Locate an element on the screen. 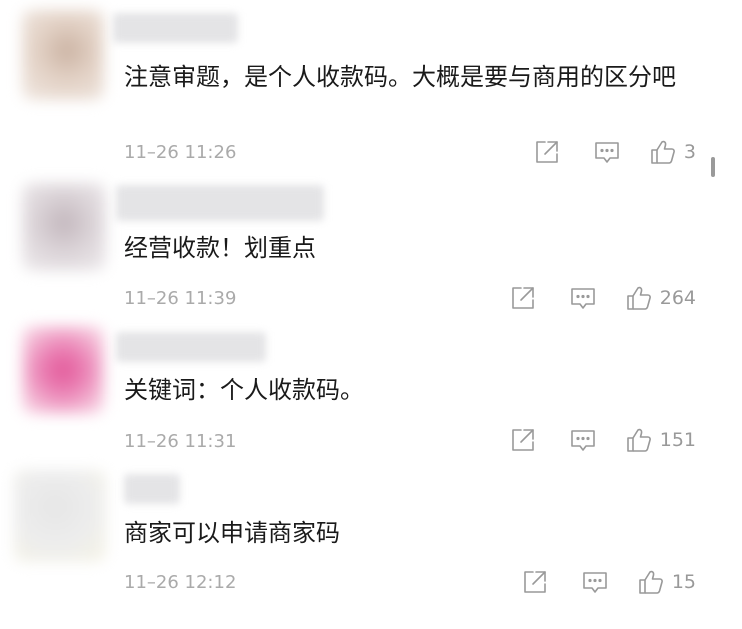  like-button: 264 is located at coordinates (661, 298).